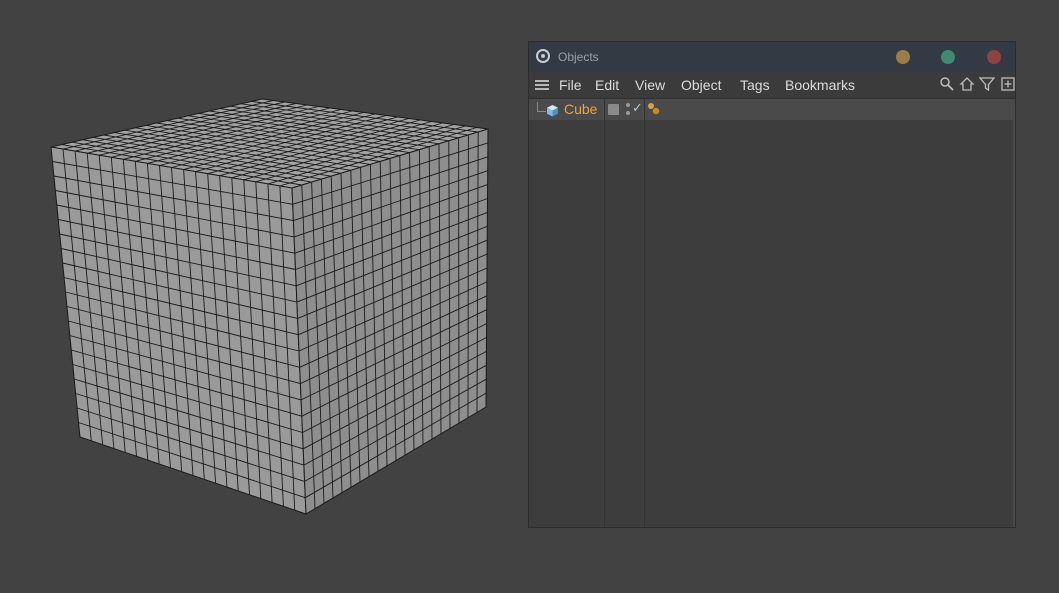 This screenshot has width=1059, height=593. Describe the element at coordinates (654, 109) in the screenshot. I see `material-tag-icon` at that location.